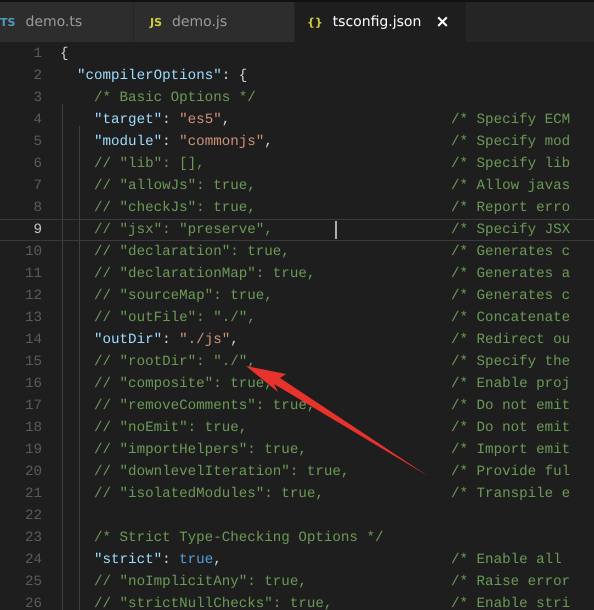 This screenshot has height=610, width=594. What do you see at coordinates (511, 603) in the screenshot?
I see `code-comment: /* Enable stri` at bounding box center [511, 603].